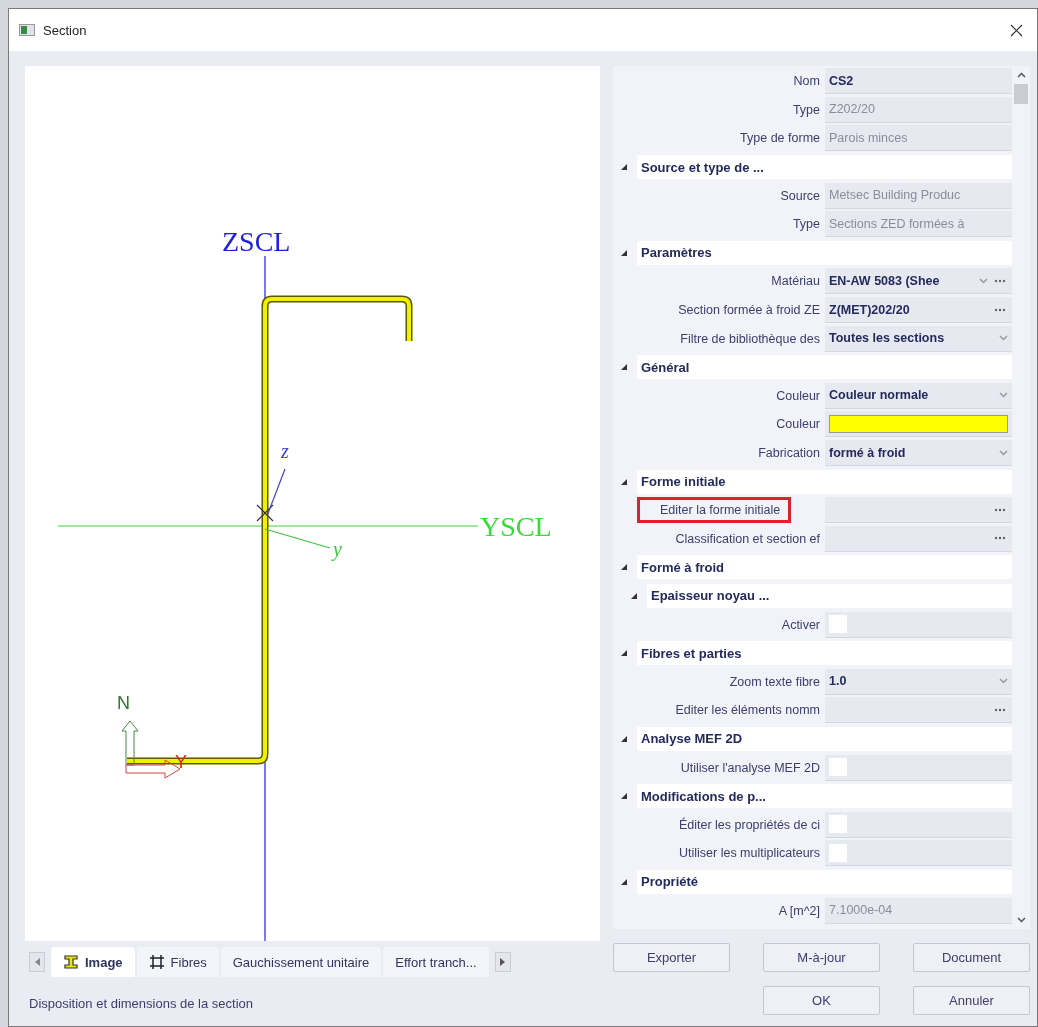  What do you see at coordinates (750, 767) in the screenshot?
I see `property-label: Utiliser l'analyse MEF 2D` at bounding box center [750, 767].